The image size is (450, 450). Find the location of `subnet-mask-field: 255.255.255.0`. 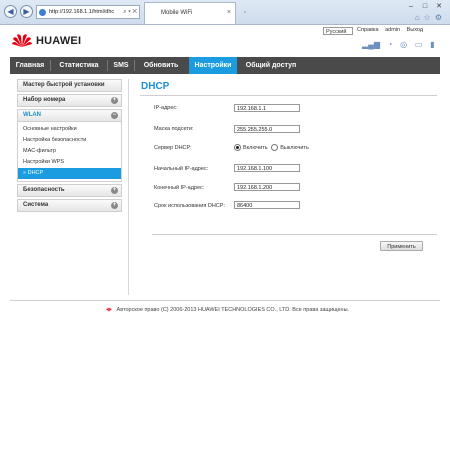

subnet-mask-field: 255.255.255.0 is located at coordinates (267, 129).